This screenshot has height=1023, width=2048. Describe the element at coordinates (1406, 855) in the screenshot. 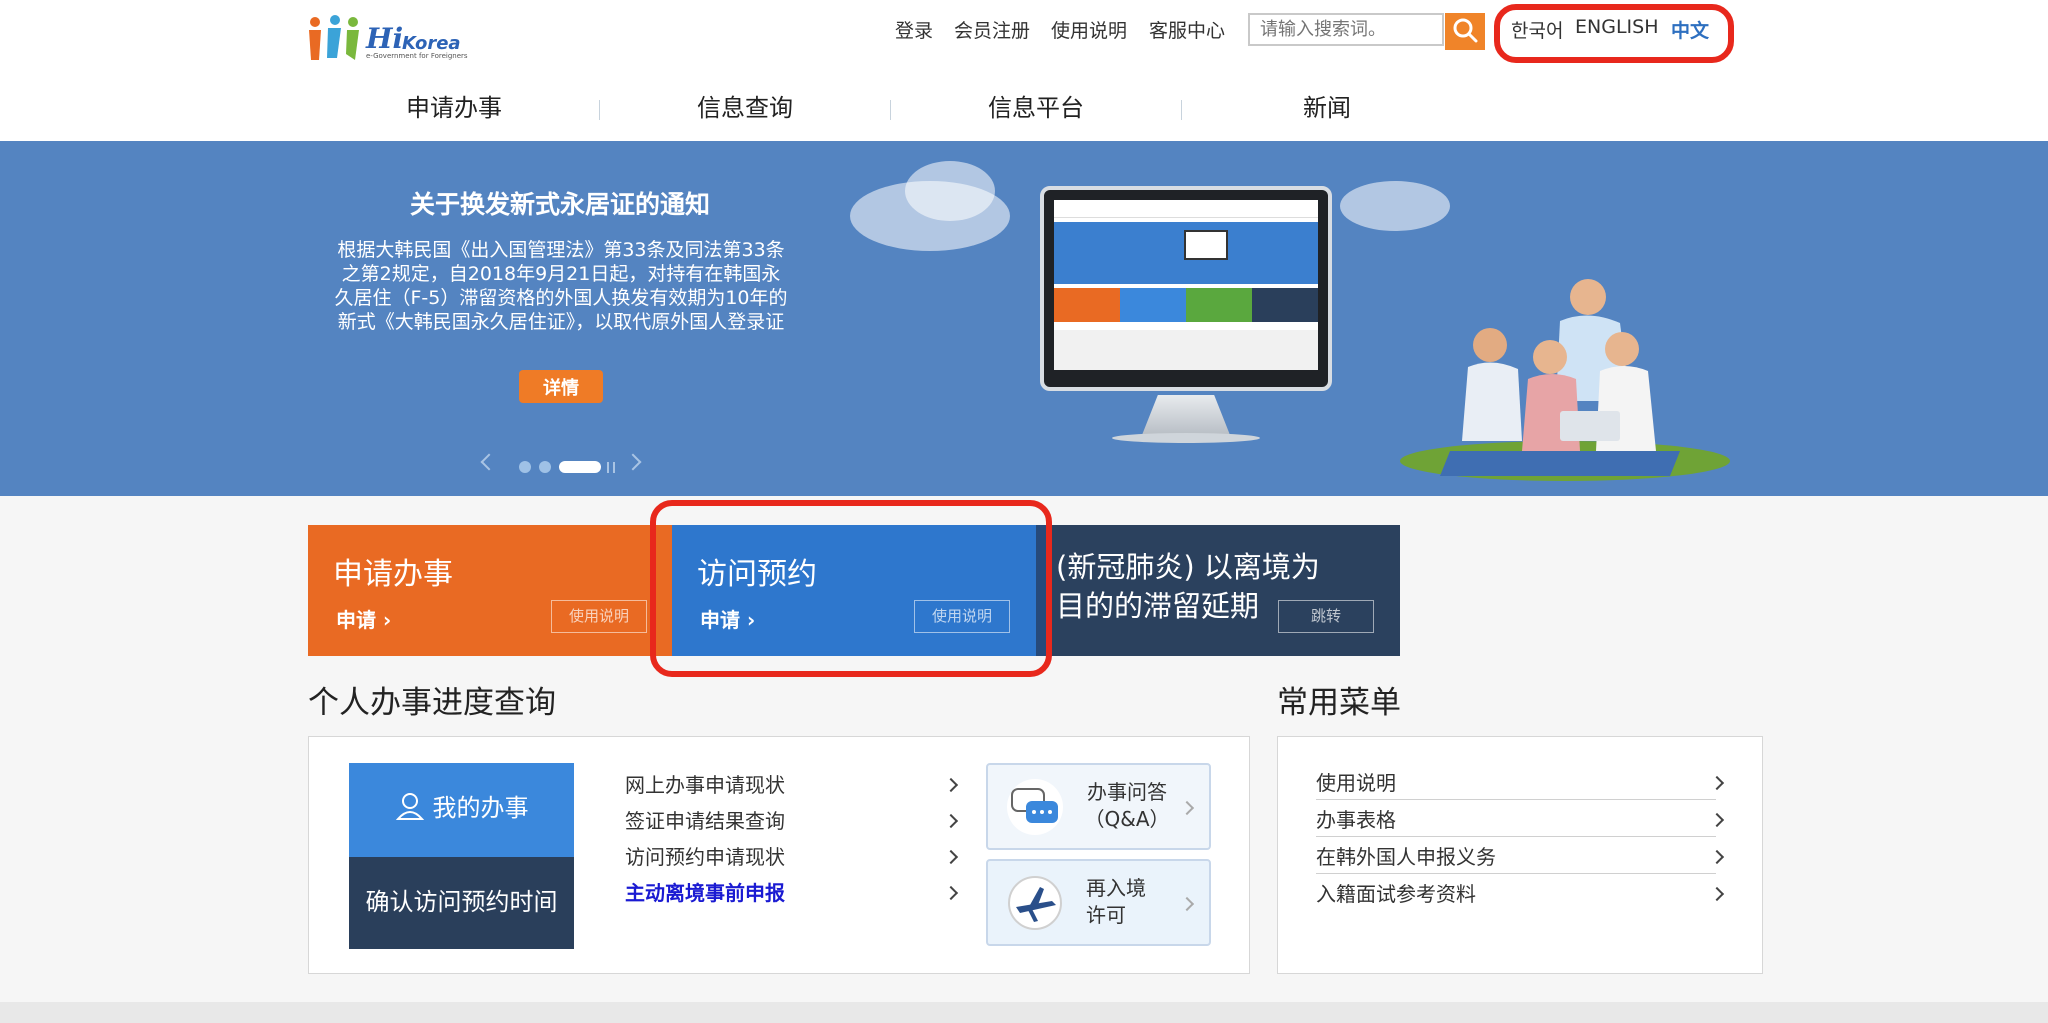

I see `menu-item-report-obligation: 在韩外国人申报义务` at that location.